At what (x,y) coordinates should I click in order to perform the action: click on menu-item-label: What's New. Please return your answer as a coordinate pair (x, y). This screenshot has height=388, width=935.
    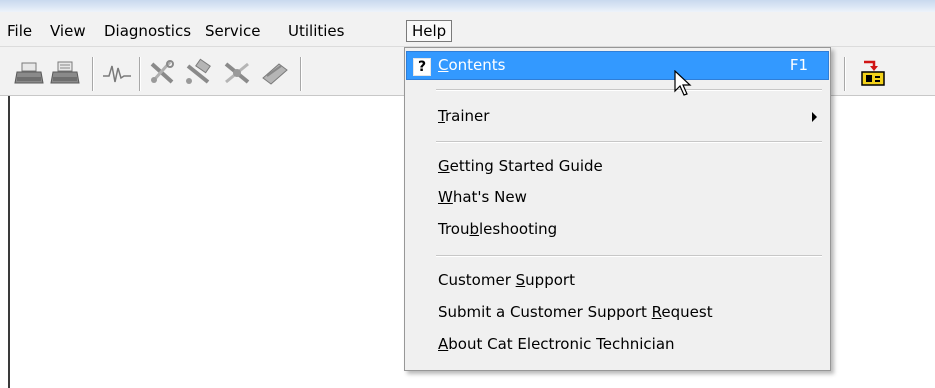
    Looking at the image, I should click on (482, 197).